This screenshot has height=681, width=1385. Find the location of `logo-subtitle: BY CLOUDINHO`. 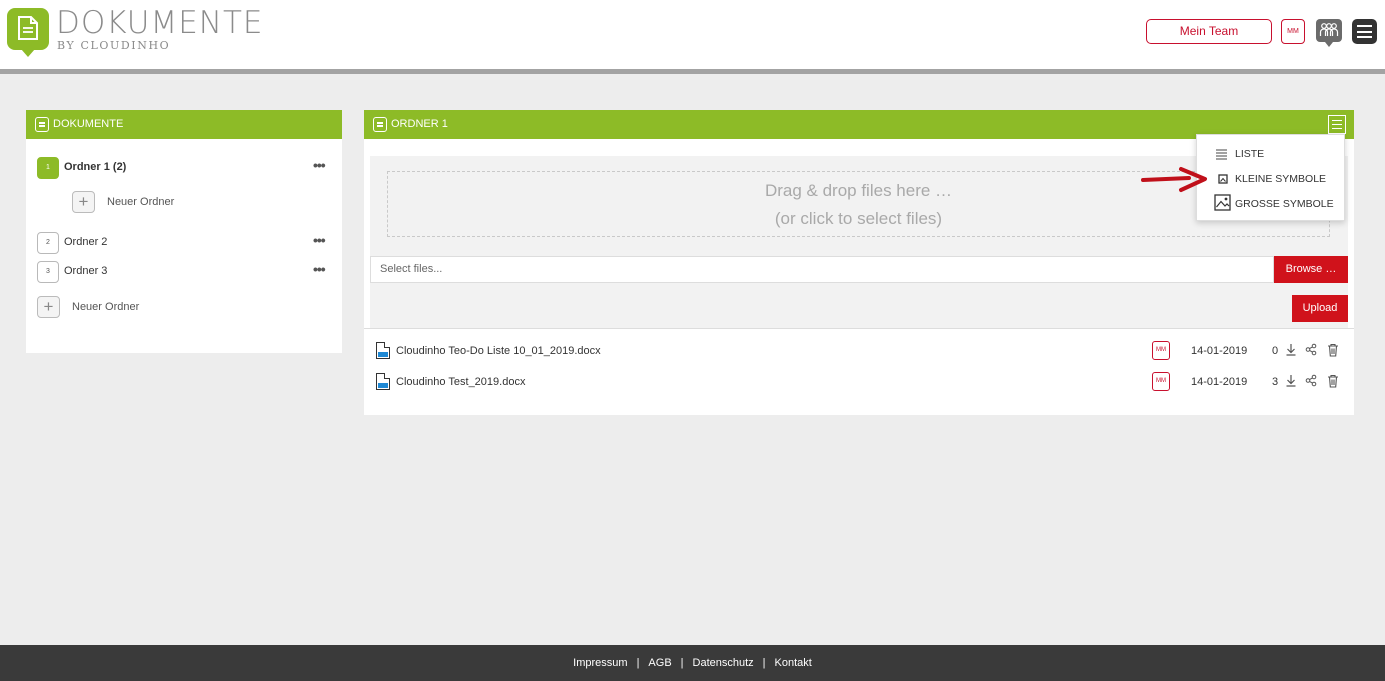

logo-subtitle: BY CLOUDINHO is located at coordinates (114, 45).